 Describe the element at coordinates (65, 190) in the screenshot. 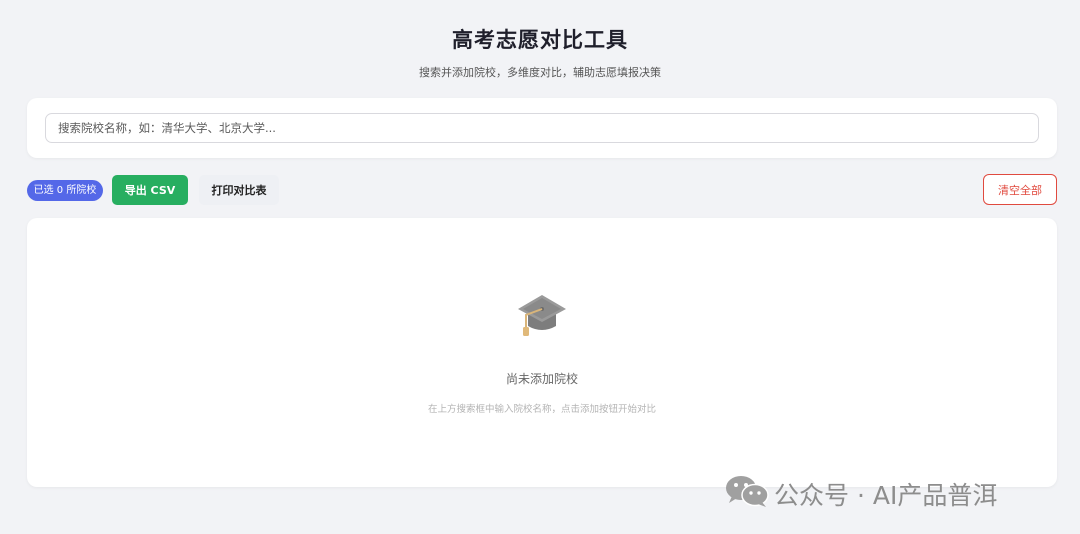

I see `selected-count-badge: 已选 0 所院校` at that location.